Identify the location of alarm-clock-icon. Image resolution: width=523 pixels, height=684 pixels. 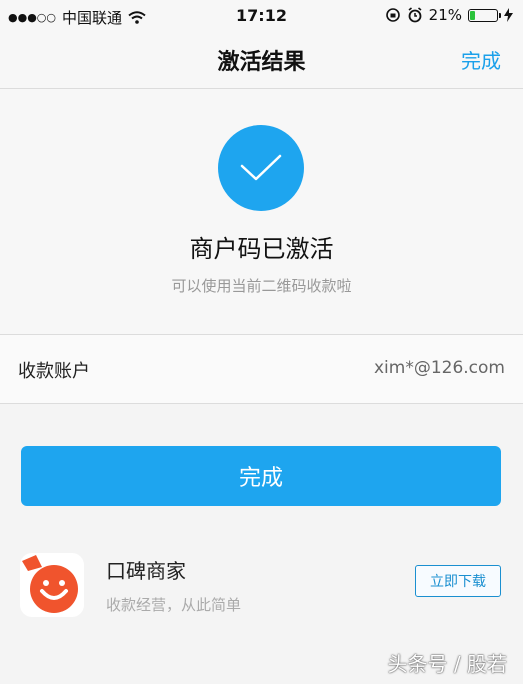
(415, 15).